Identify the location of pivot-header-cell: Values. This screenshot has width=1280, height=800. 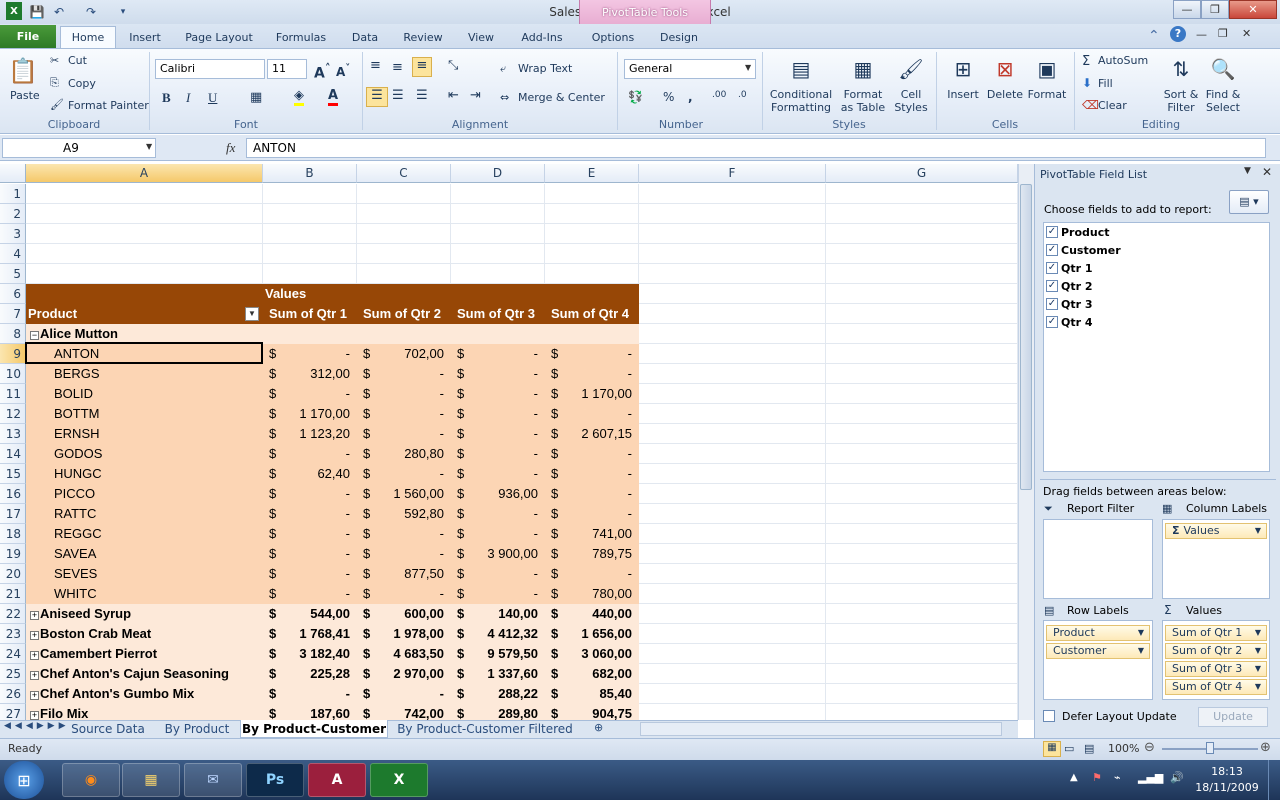
(310, 294).